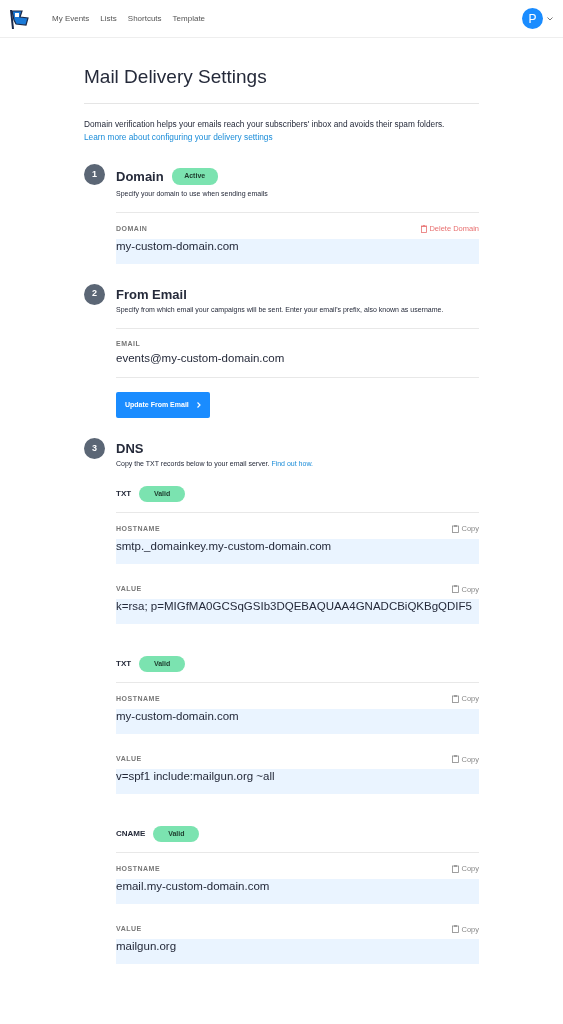 This screenshot has width=563, height=1024. I want to click on step-number: 3, so click(94, 449).